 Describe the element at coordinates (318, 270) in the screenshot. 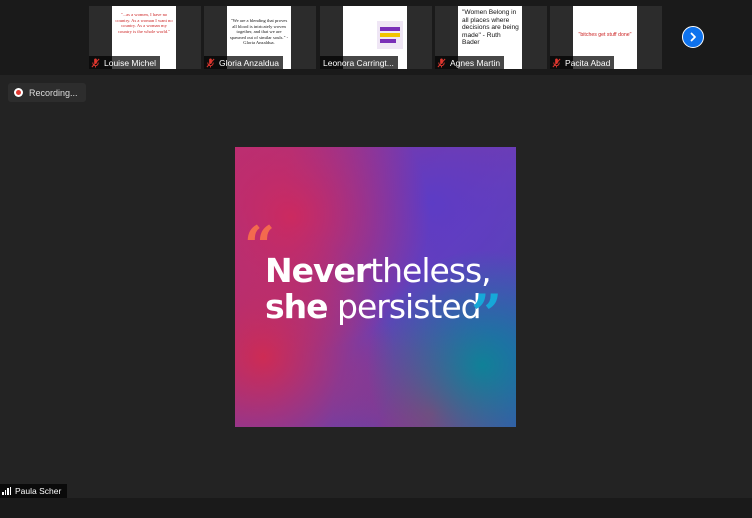

I see `headline-bold: Never` at that location.